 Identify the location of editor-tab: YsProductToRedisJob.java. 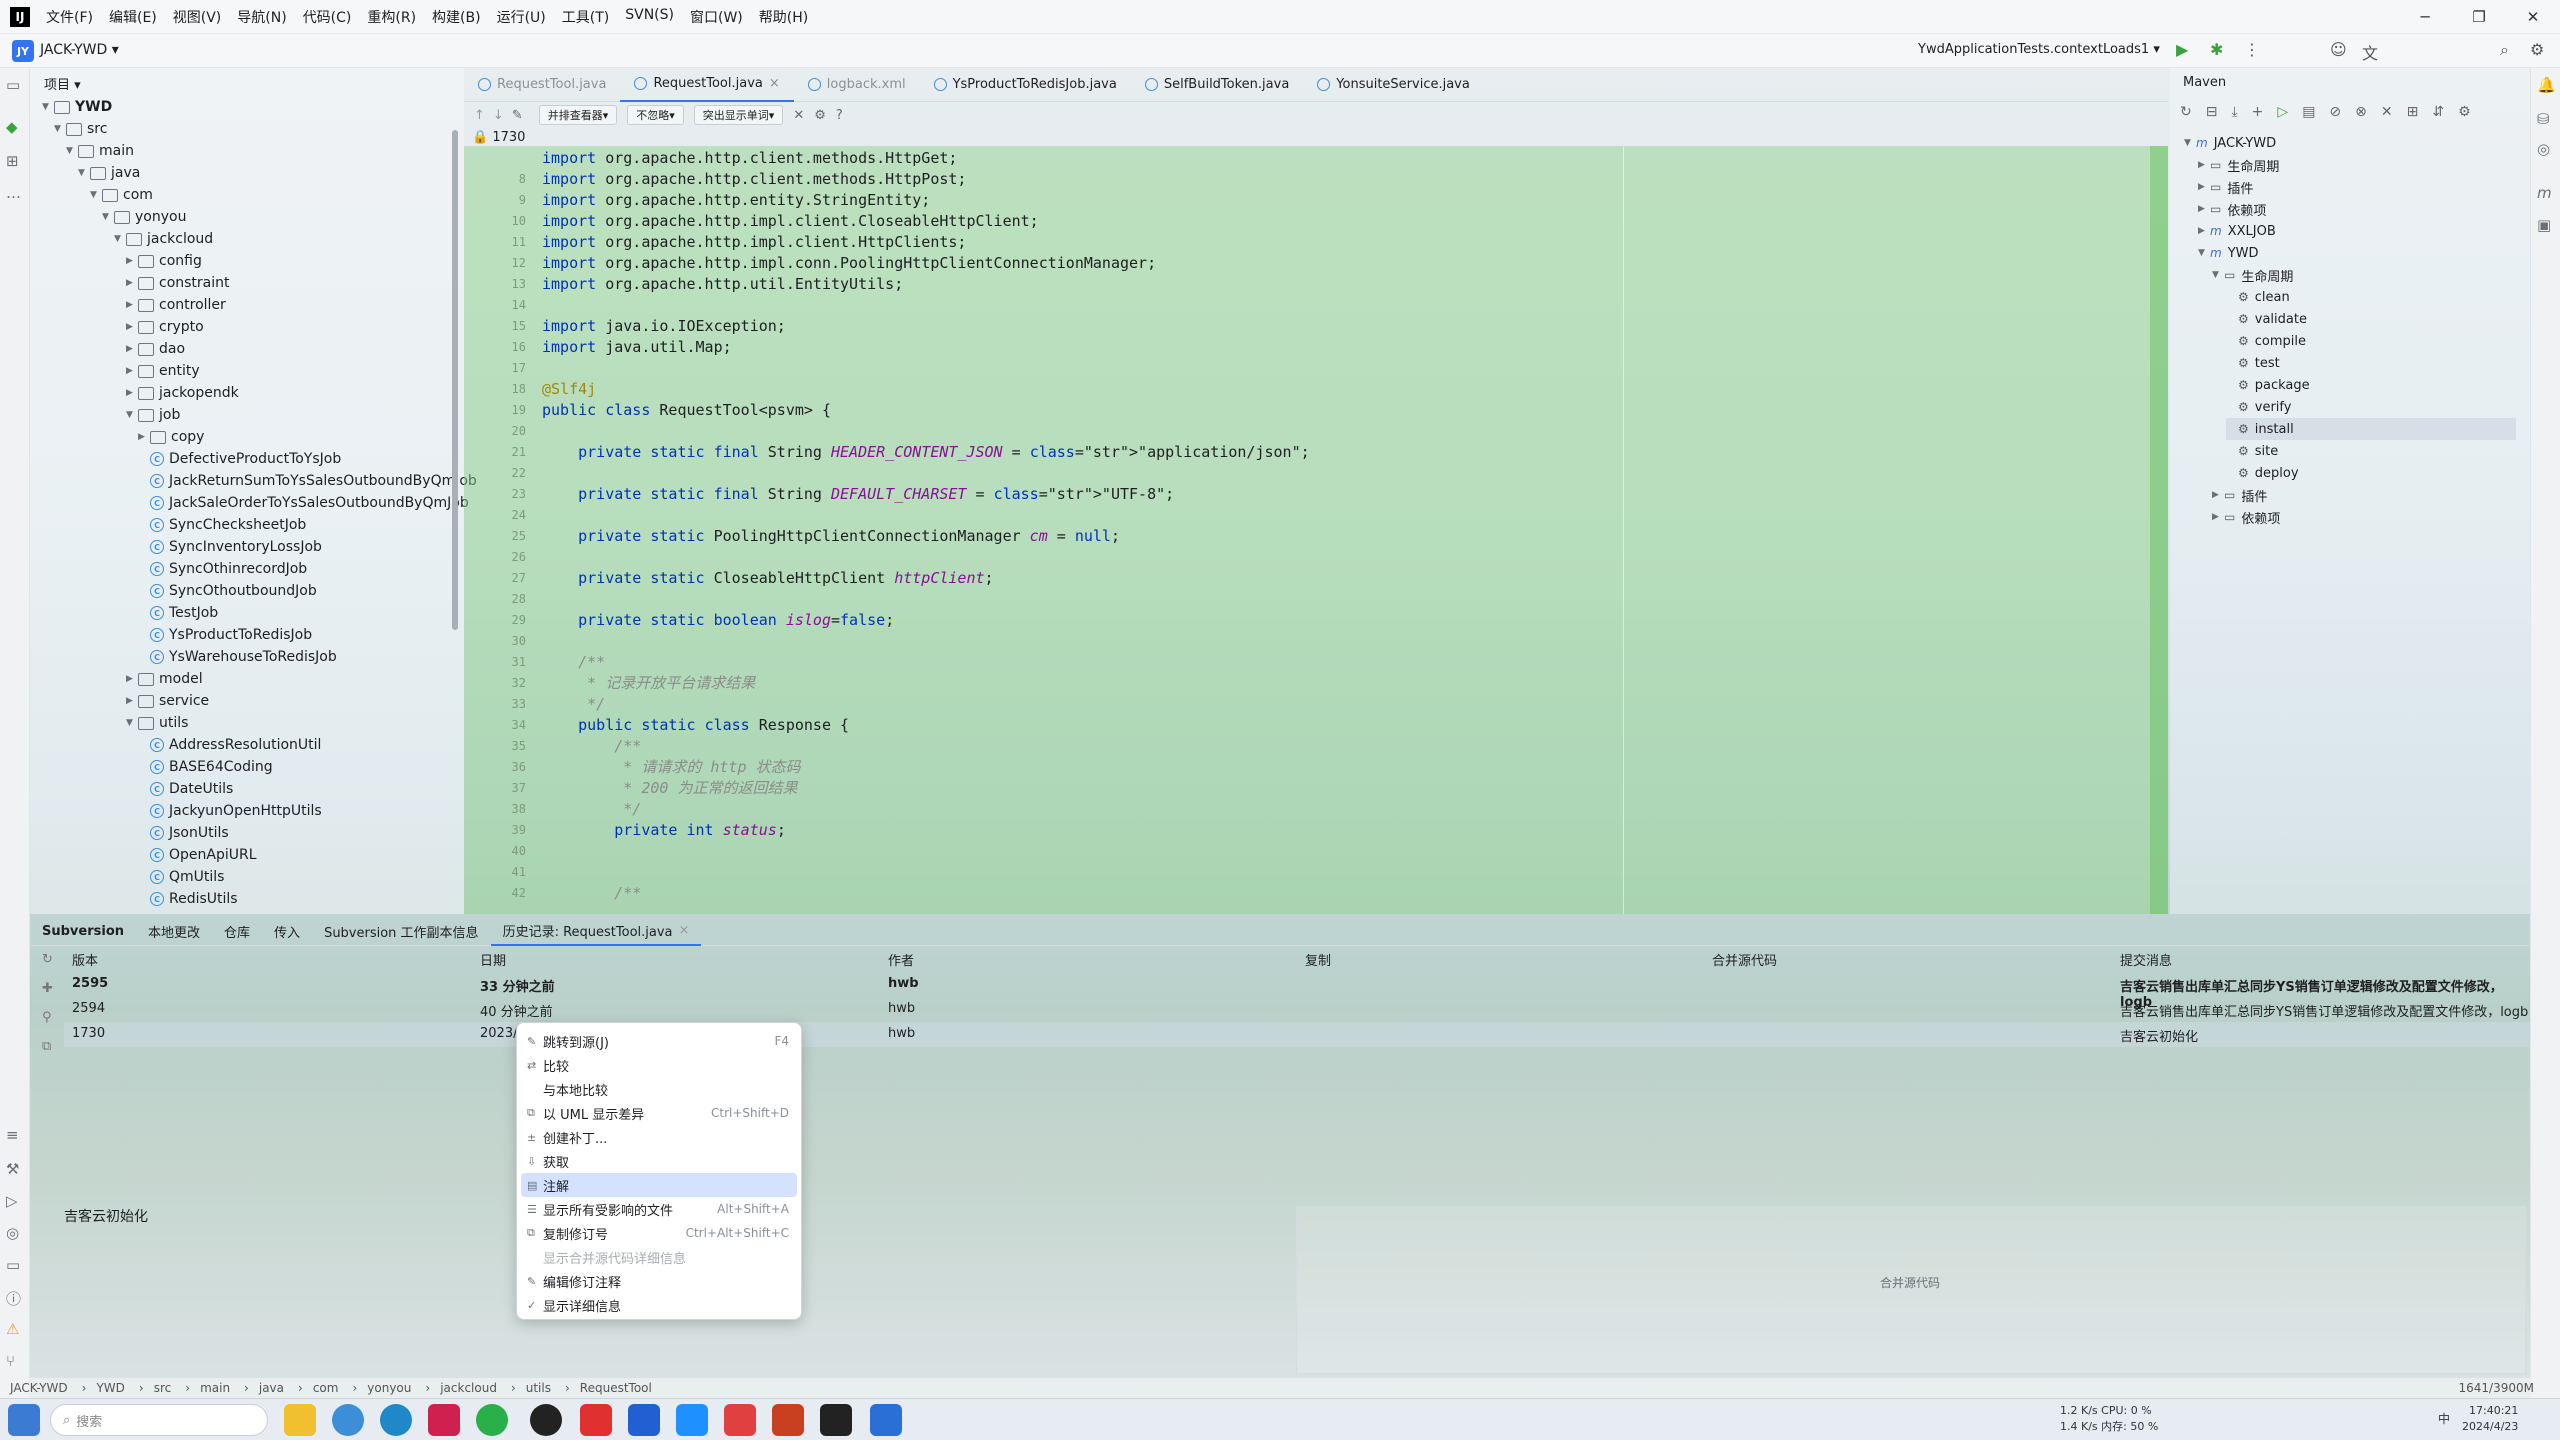
(1025, 85).